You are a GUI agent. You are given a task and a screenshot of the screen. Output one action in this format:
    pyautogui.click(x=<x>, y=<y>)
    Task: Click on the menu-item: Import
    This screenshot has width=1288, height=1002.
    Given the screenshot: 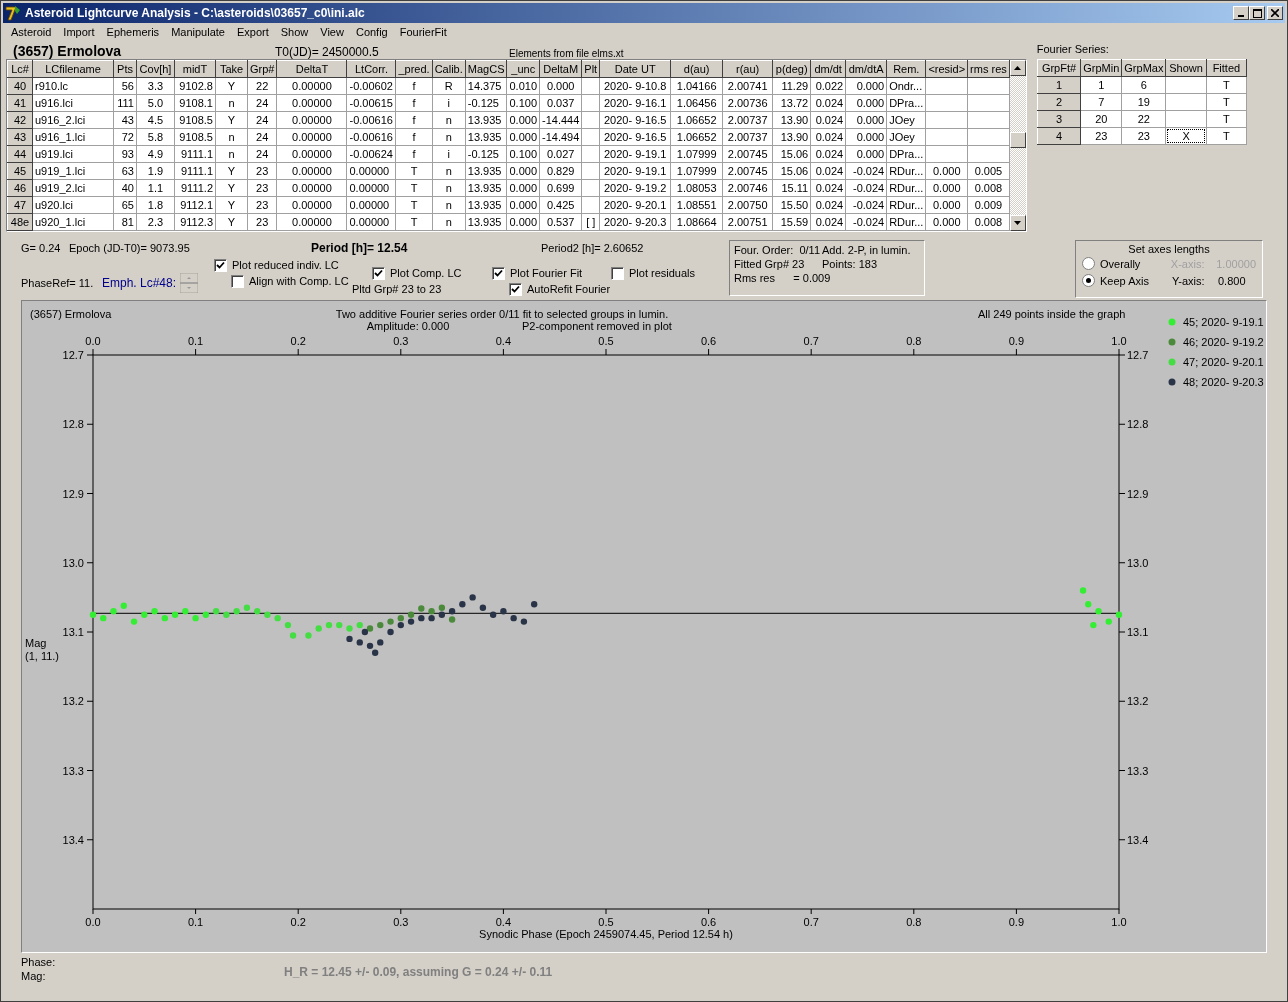 What is the action you would take?
    pyautogui.click(x=79, y=32)
    